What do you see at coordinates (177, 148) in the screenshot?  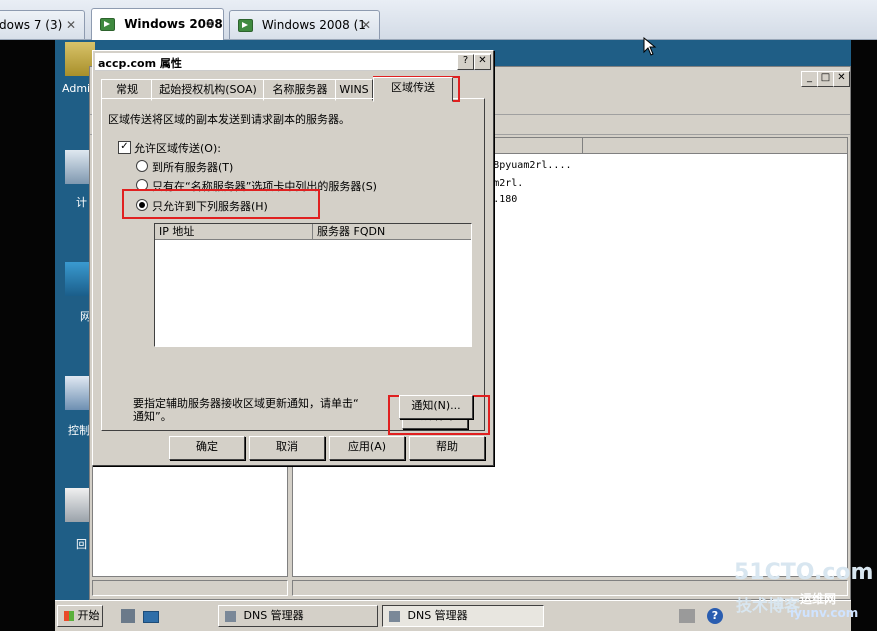 I see `allow-transfer-label: 允许区域传送(O):` at bounding box center [177, 148].